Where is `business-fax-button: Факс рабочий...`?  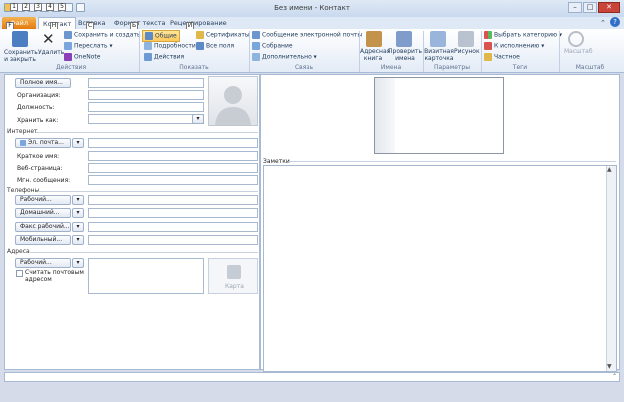
business-fax-button: Факс рабочий... is located at coordinates (43, 227).